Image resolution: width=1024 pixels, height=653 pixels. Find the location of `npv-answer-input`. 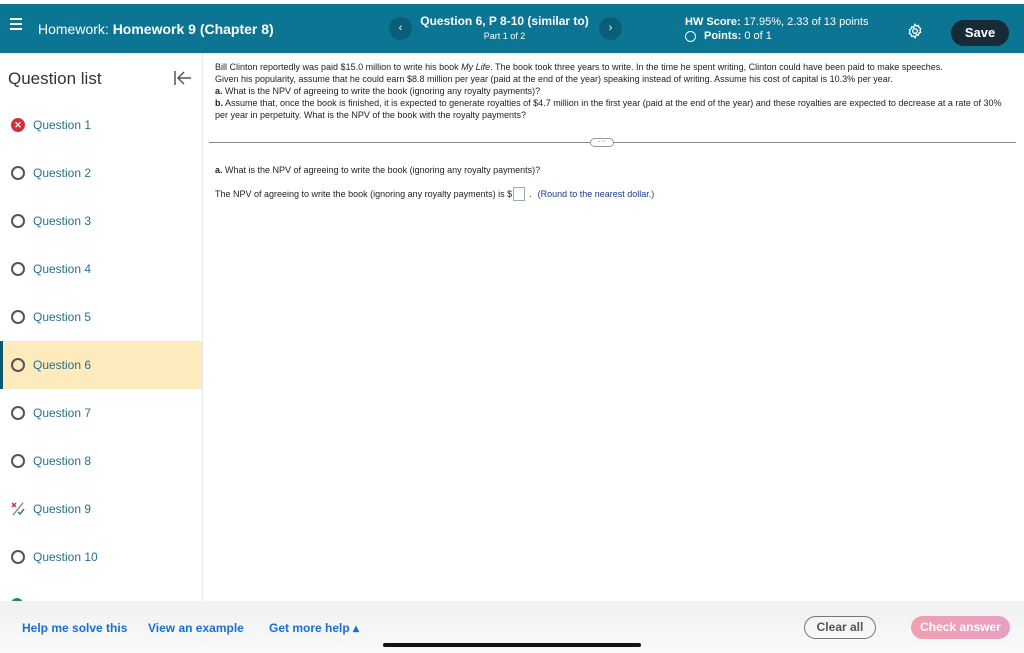

npv-answer-input is located at coordinates (519, 194).